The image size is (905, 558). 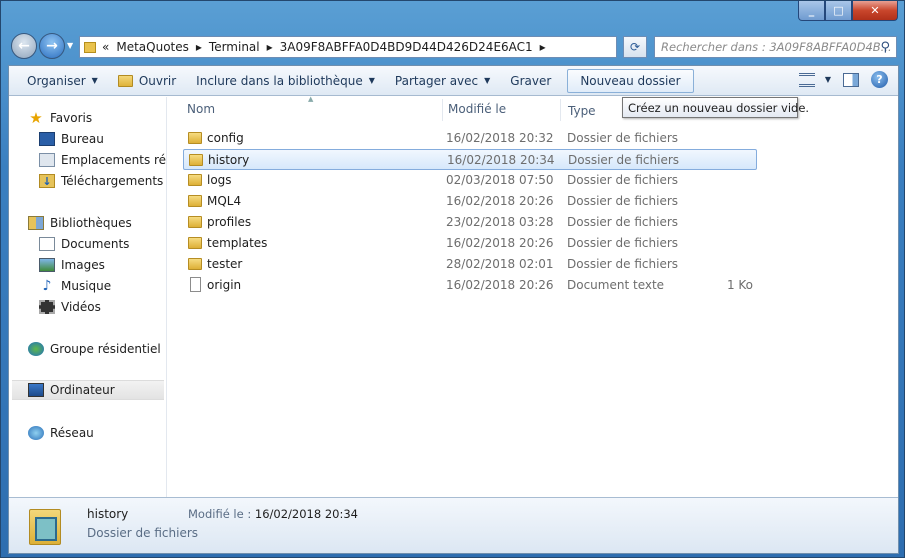 What do you see at coordinates (36, 390) in the screenshot?
I see `computer-icon` at bounding box center [36, 390].